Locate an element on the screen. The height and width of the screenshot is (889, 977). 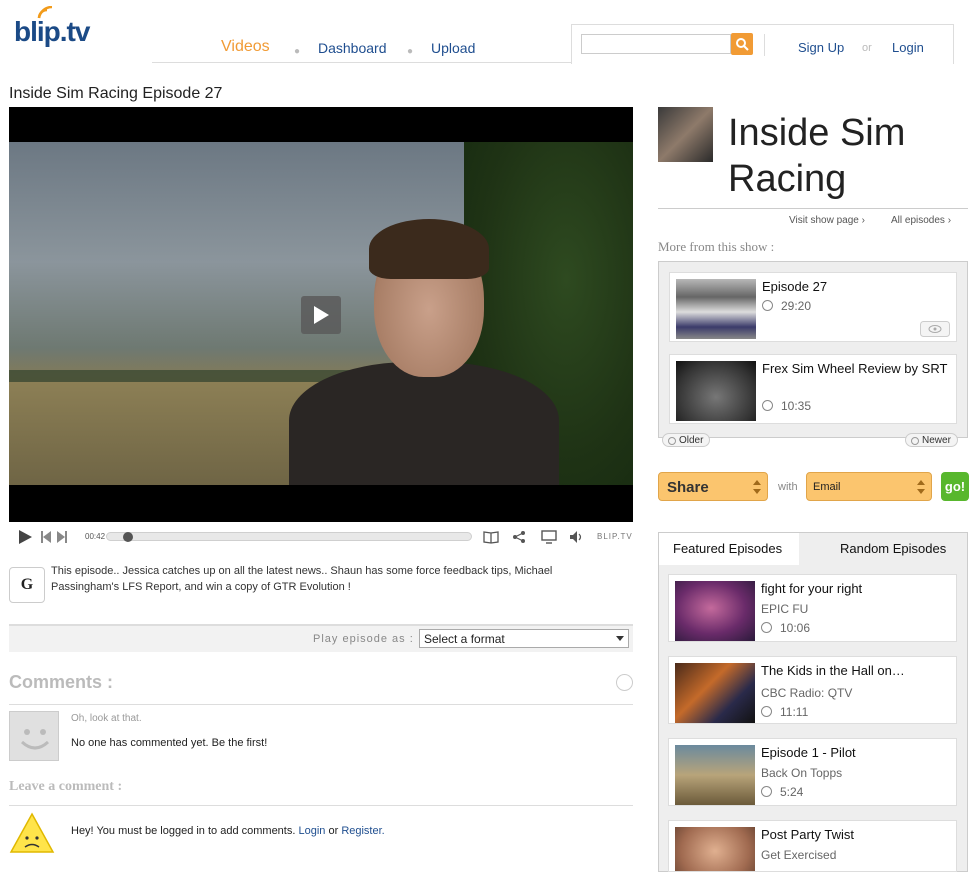
featured-duration: 10:06 is located at coordinates (785, 628).